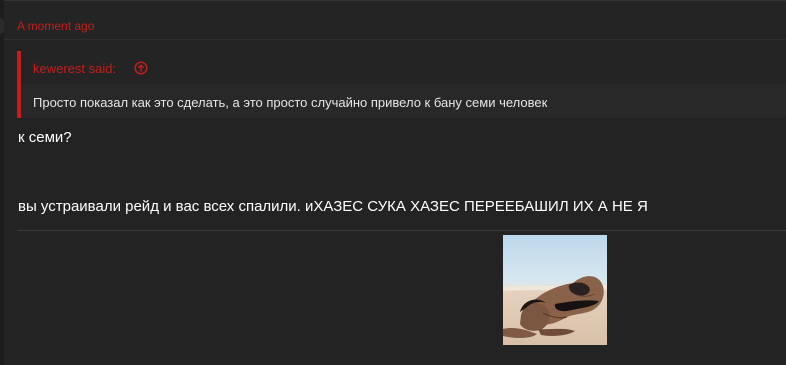  I want to click on attachment-image, so click(555, 290).